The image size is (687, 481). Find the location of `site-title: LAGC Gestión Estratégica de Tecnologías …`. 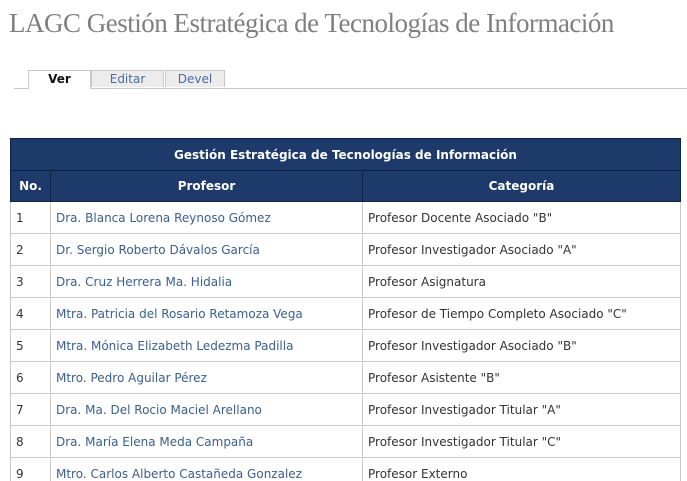

site-title: LAGC Gestión Estratégica de Tecnologías … is located at coordinates (311, 23).